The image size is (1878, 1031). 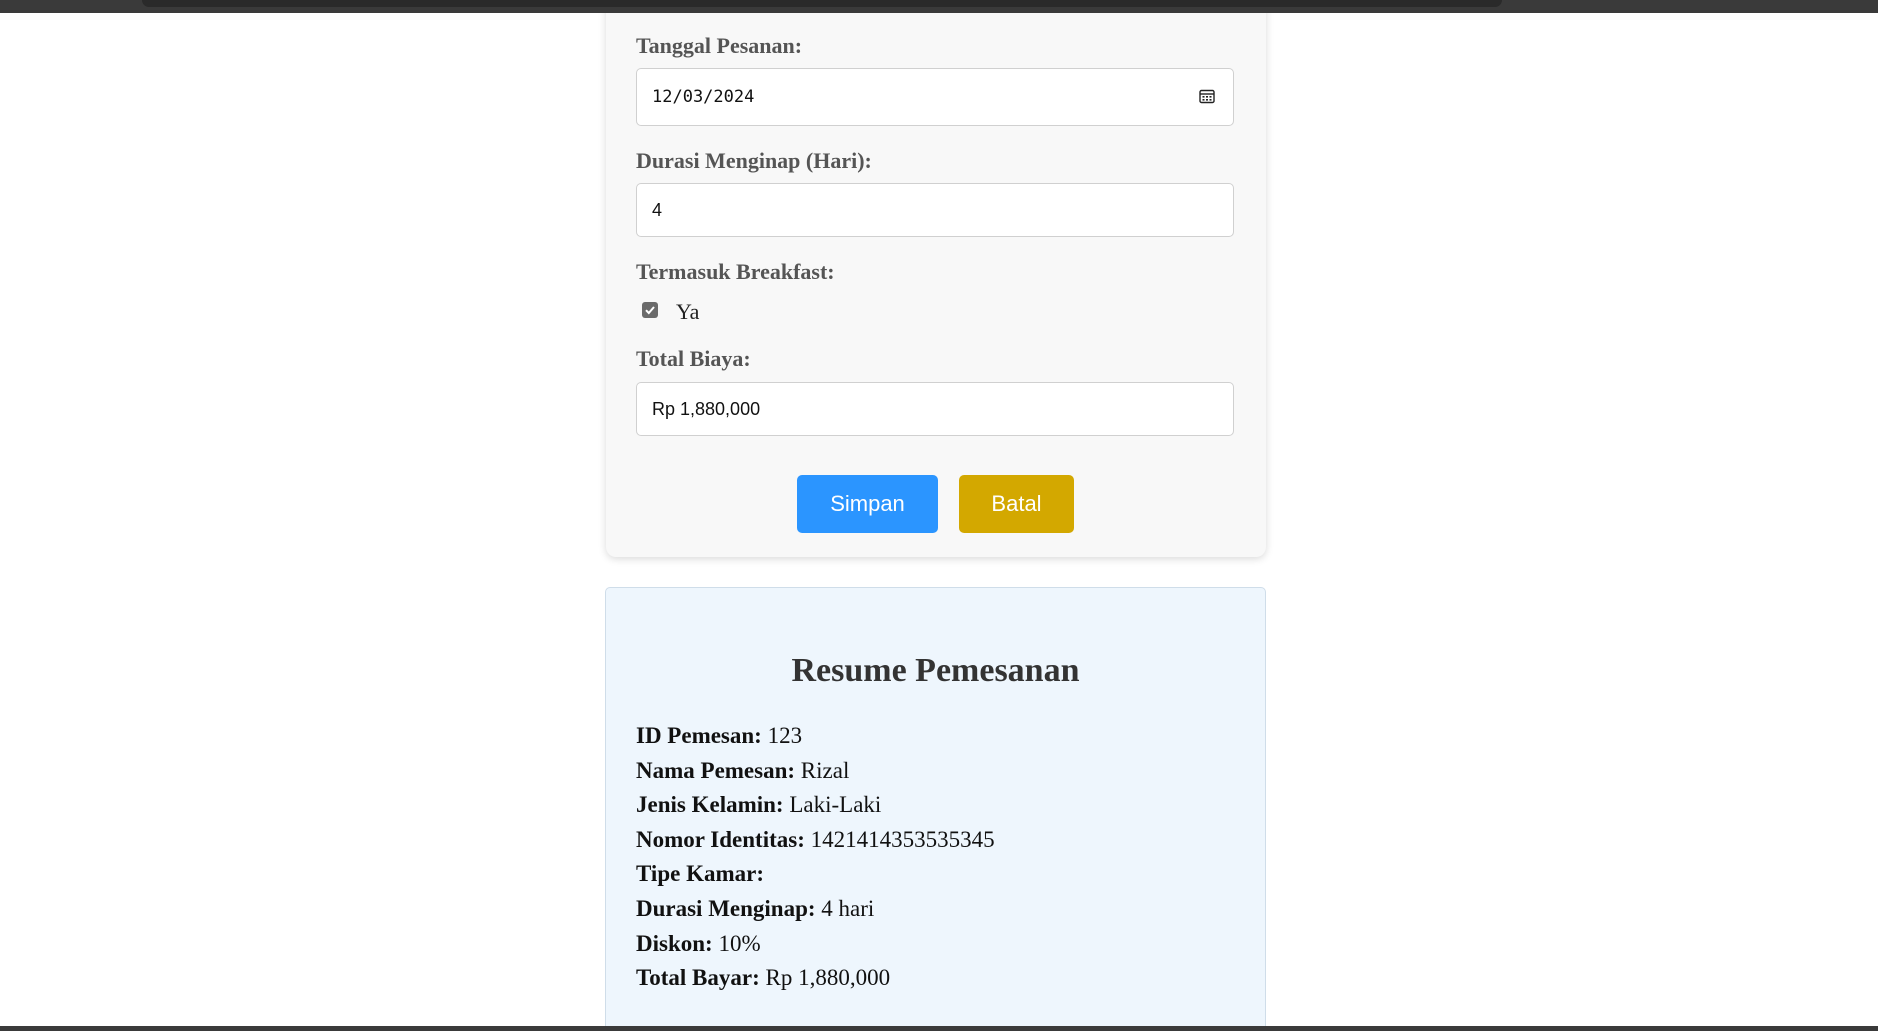 I want to click on cancel-button: Batal, so click(x=1016, y=504).